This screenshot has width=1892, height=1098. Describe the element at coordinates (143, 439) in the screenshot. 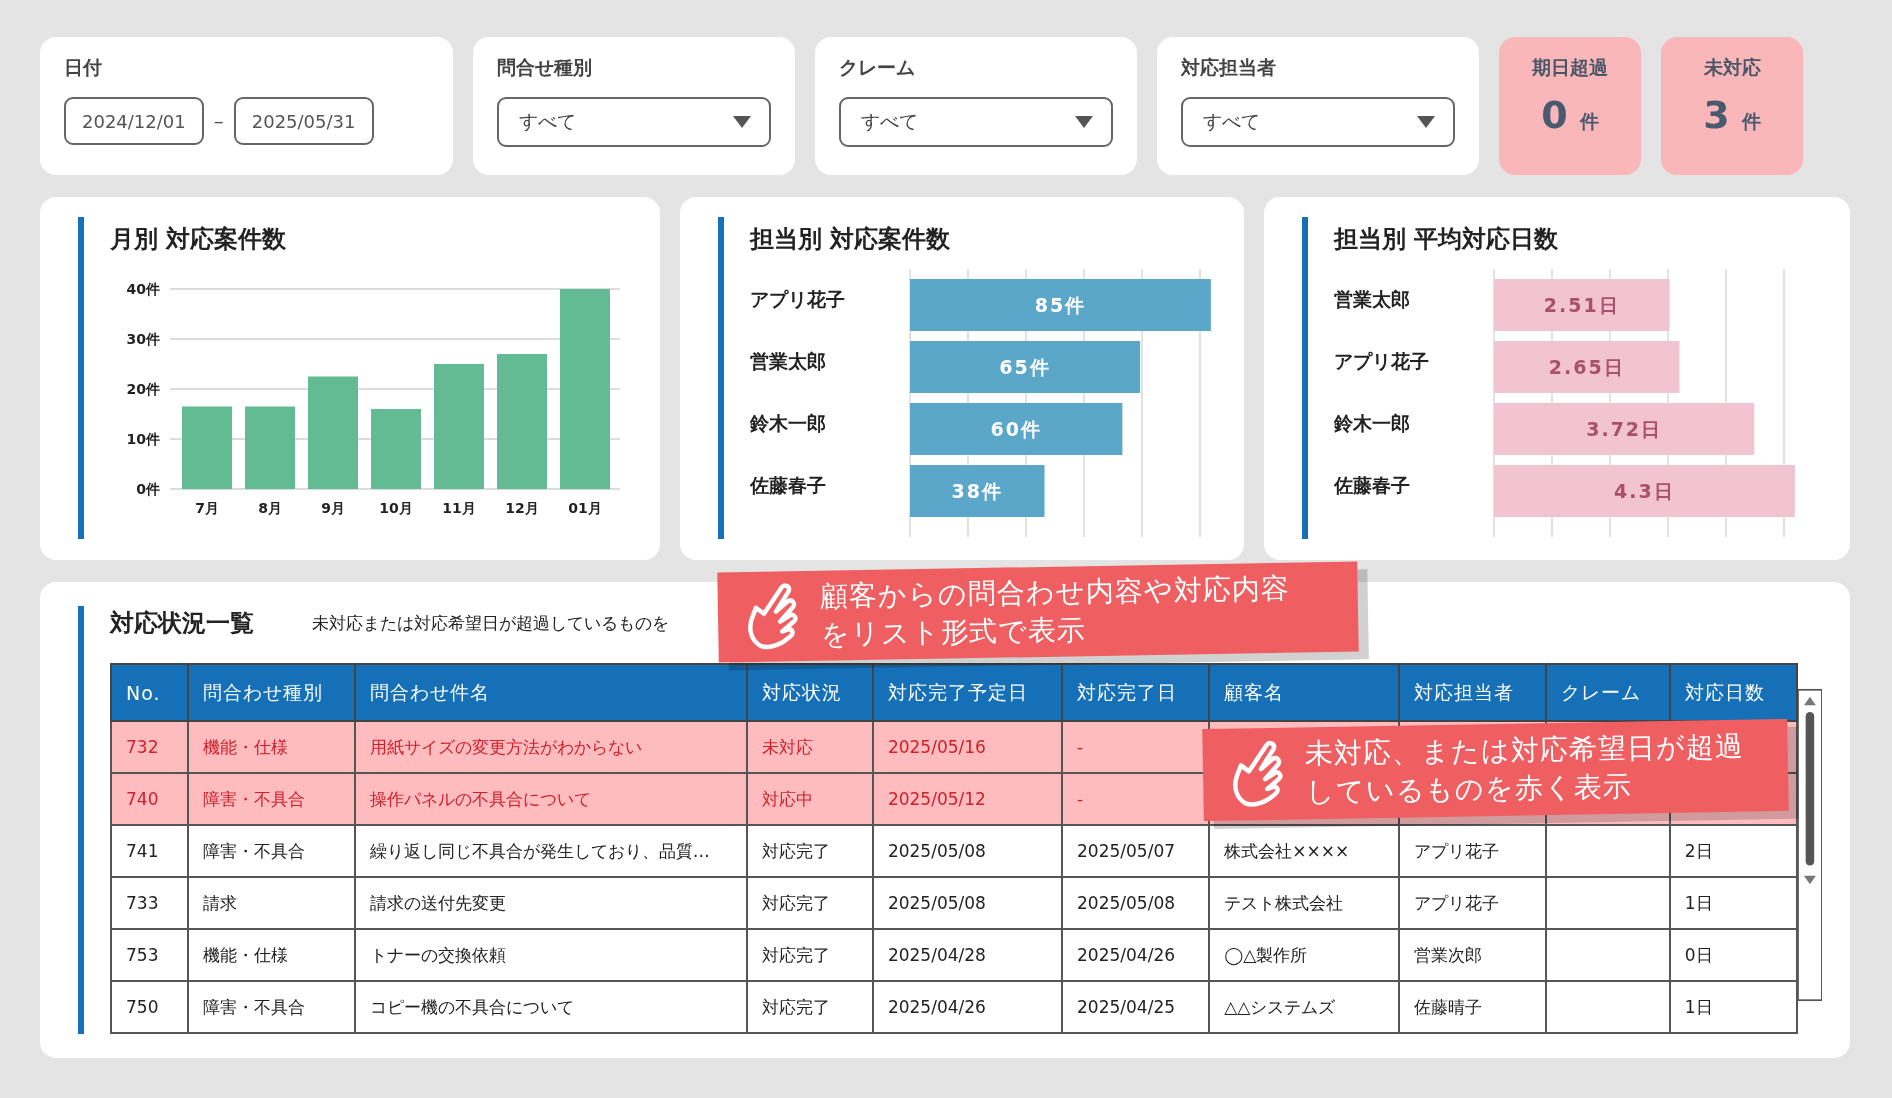

I see `y-axis-label: 10件` at that location.